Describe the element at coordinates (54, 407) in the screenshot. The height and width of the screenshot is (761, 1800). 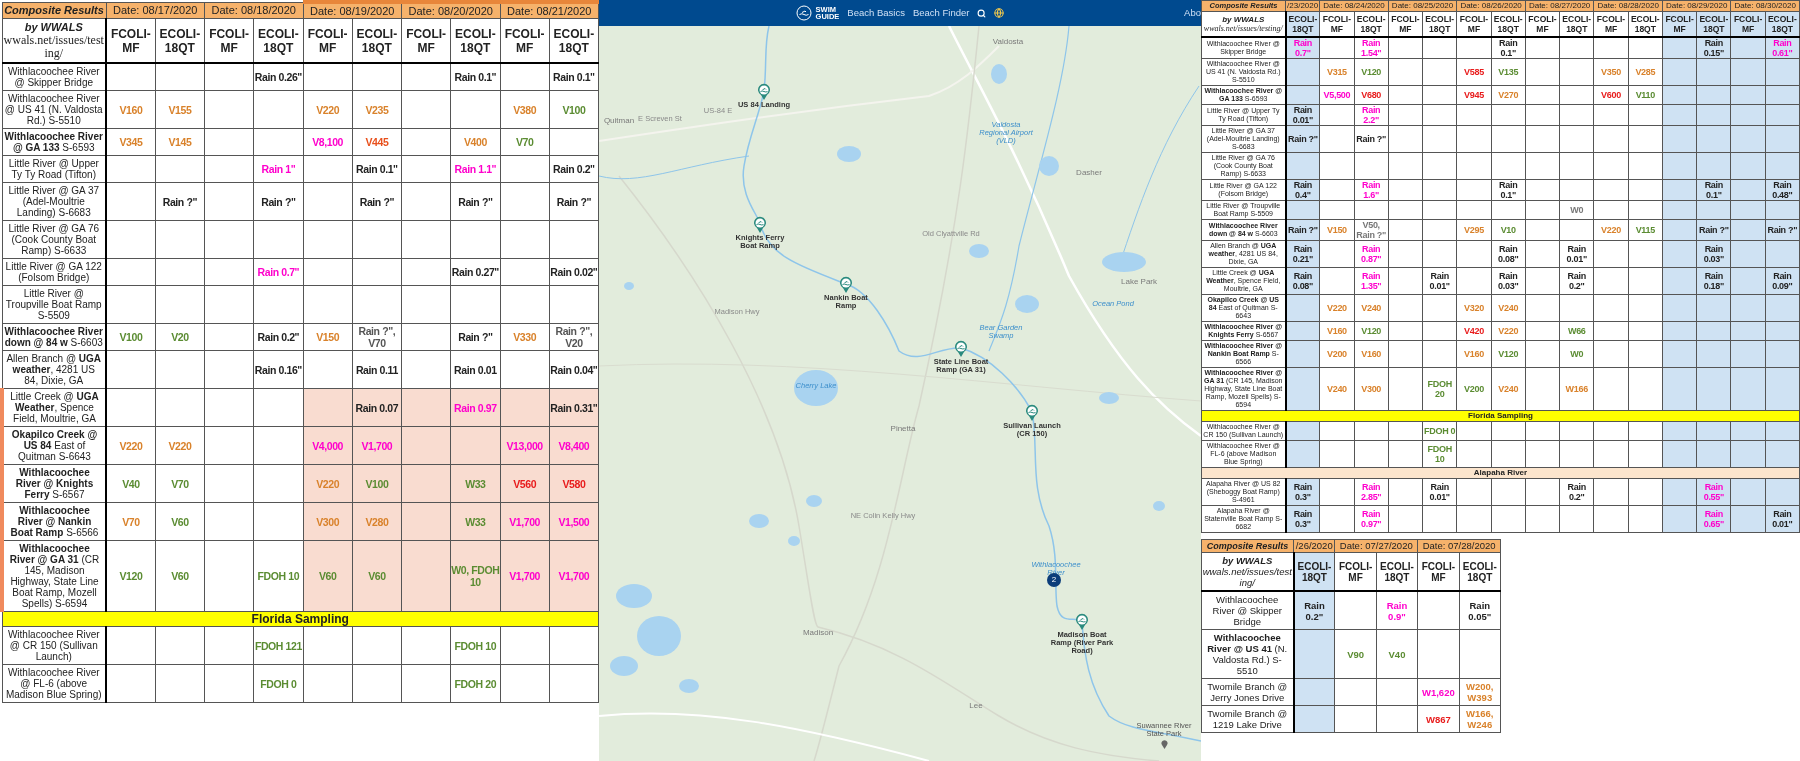
I see `site-label: Little Creek @ UGA Weather, Spence Field, Moultrie, GA` at that location.